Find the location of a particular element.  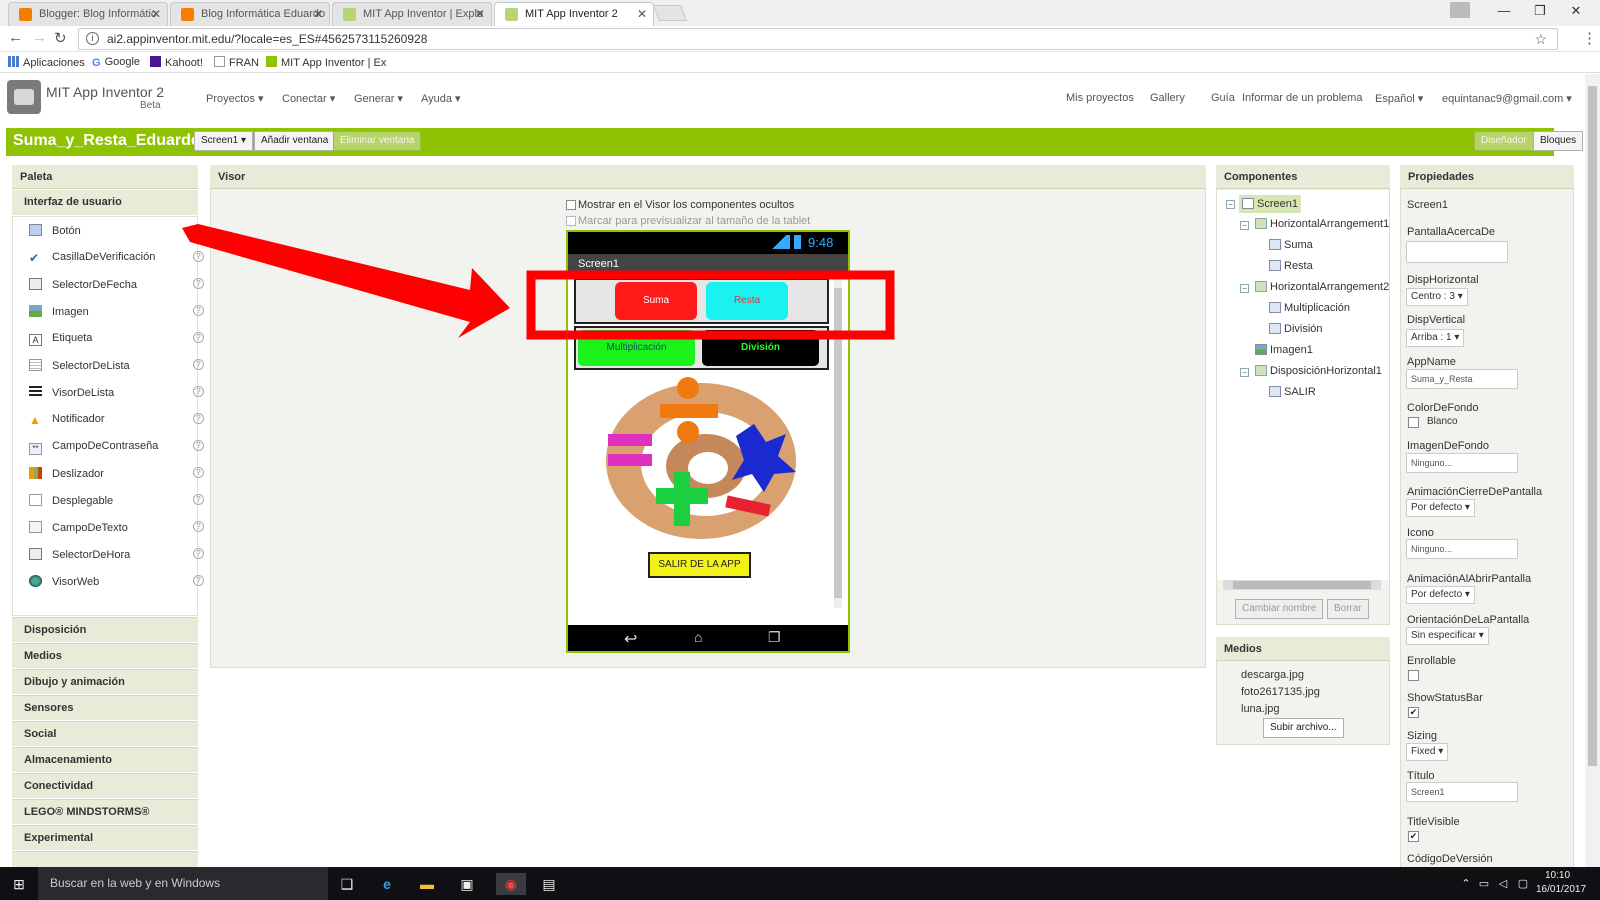

file-explorer-icon: ▬ is located at coordinates (427, 884).